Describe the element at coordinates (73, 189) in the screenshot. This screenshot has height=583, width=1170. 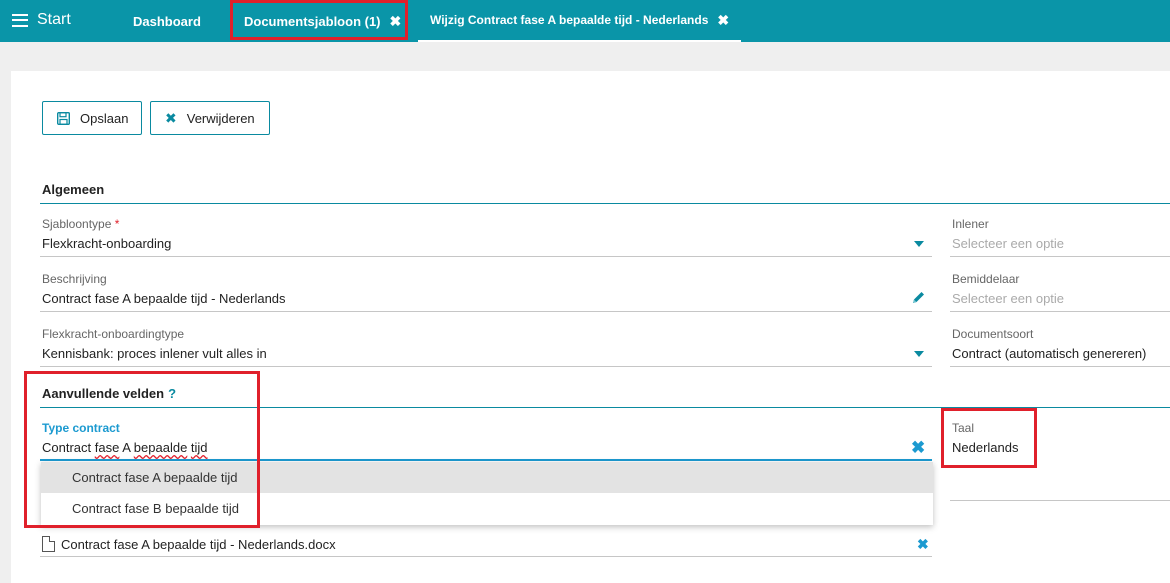
I see `section-title-general: Algemeen` at that location.